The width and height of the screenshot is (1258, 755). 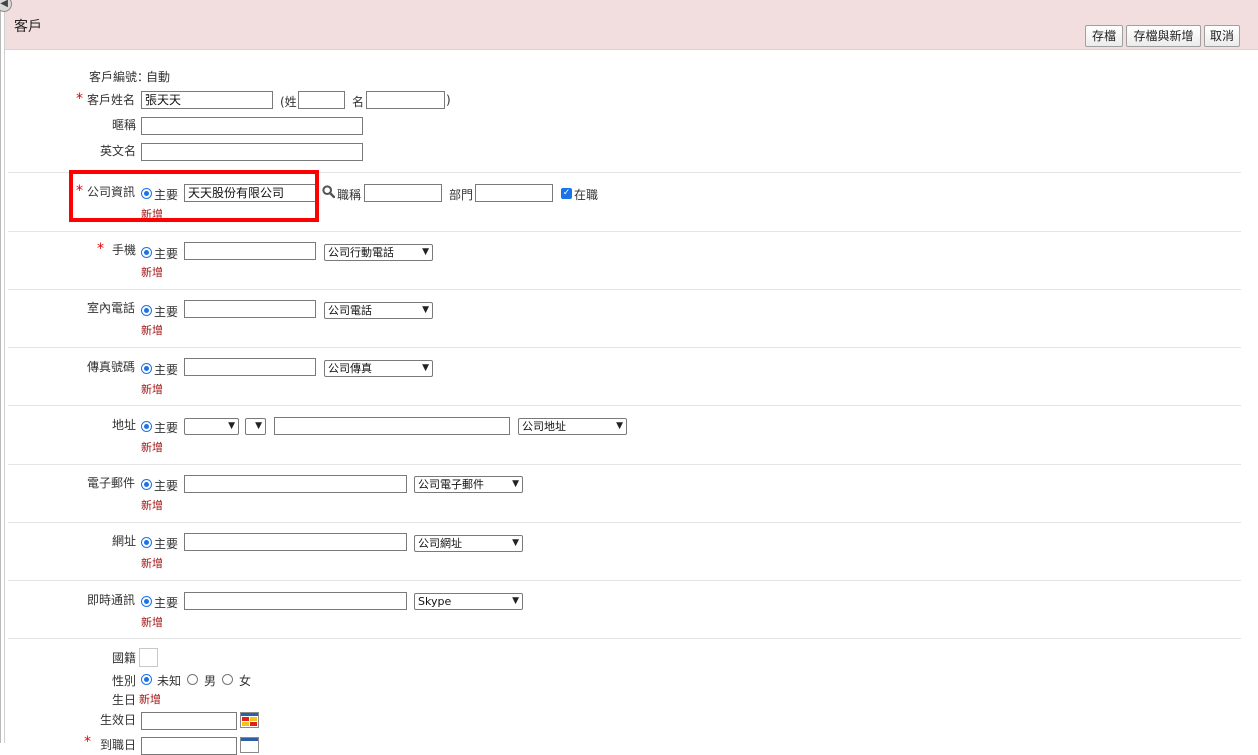 What do you see at coordinates (435, 601) in the screenshot?
I see `im-type-value: Skype` at bounding box center [435, 601].